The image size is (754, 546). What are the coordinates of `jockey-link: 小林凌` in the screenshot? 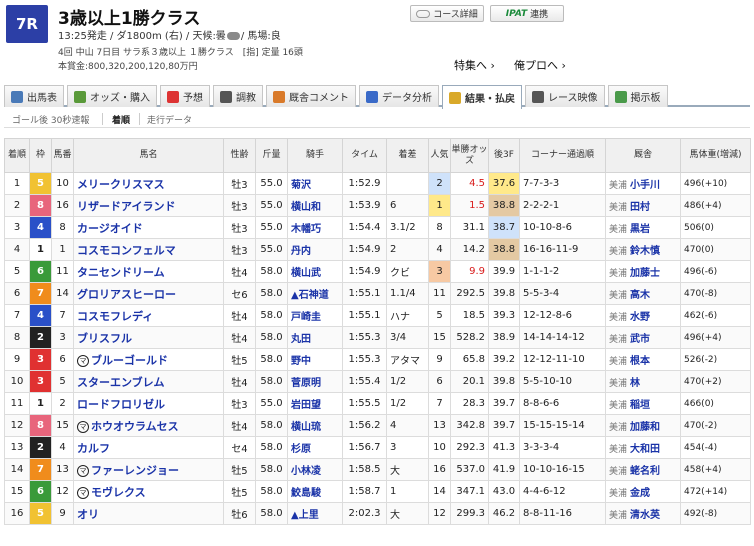 It's located at (306, 471).